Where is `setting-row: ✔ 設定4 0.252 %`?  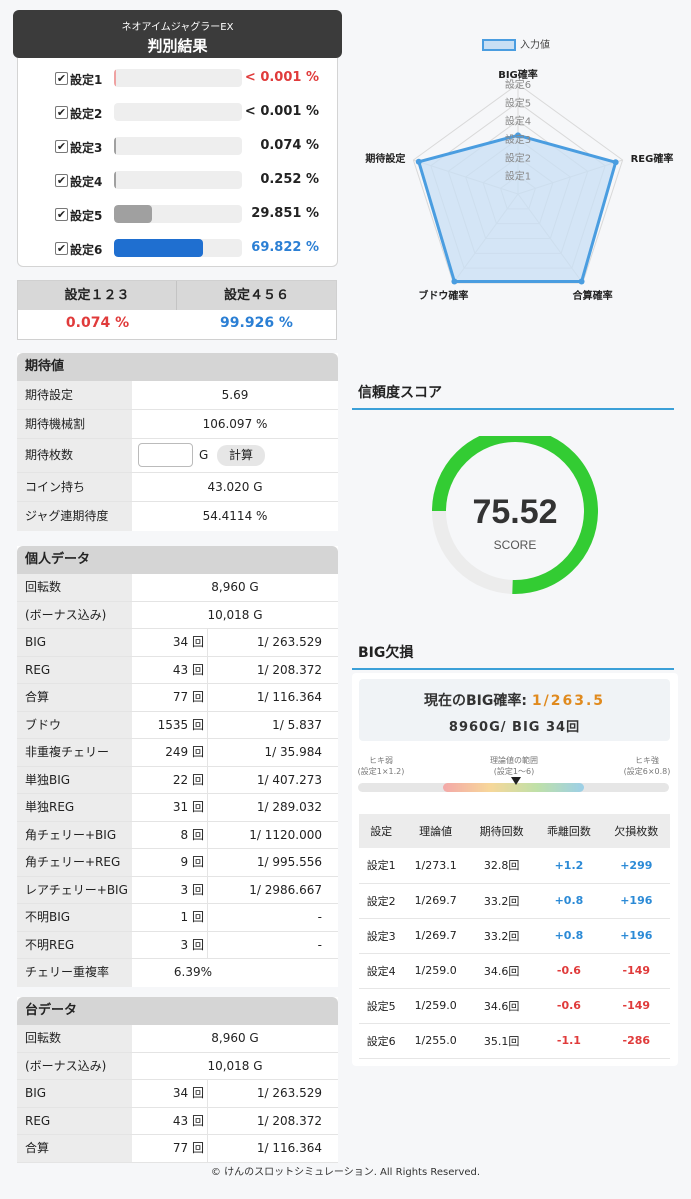 setting-row: ✔ 設定4 0.252 % is located at coordinates (177, 181).